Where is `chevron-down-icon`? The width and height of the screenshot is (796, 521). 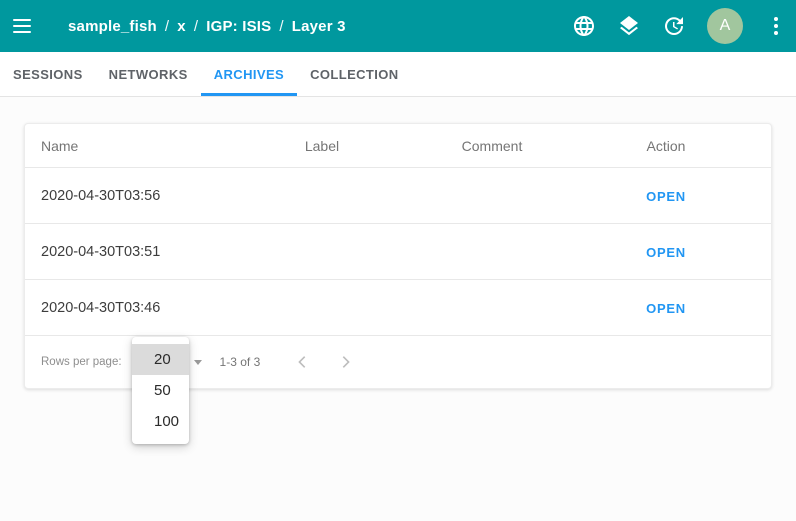 chevron-down-icon is located at coordinates (197, 362).